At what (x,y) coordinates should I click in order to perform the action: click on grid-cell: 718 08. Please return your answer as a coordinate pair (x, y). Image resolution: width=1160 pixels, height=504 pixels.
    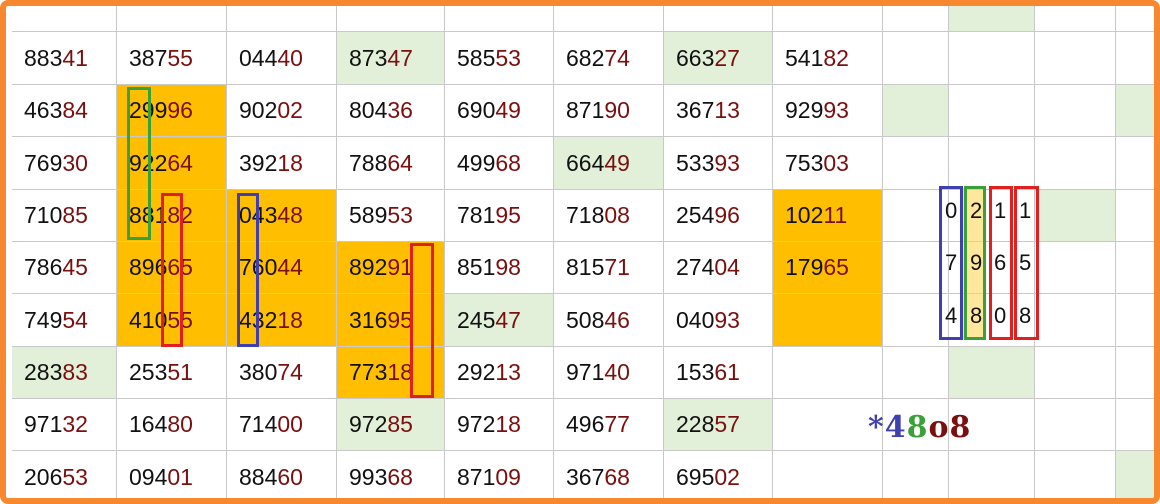
    Looking at the image, I should click on (609, 216).